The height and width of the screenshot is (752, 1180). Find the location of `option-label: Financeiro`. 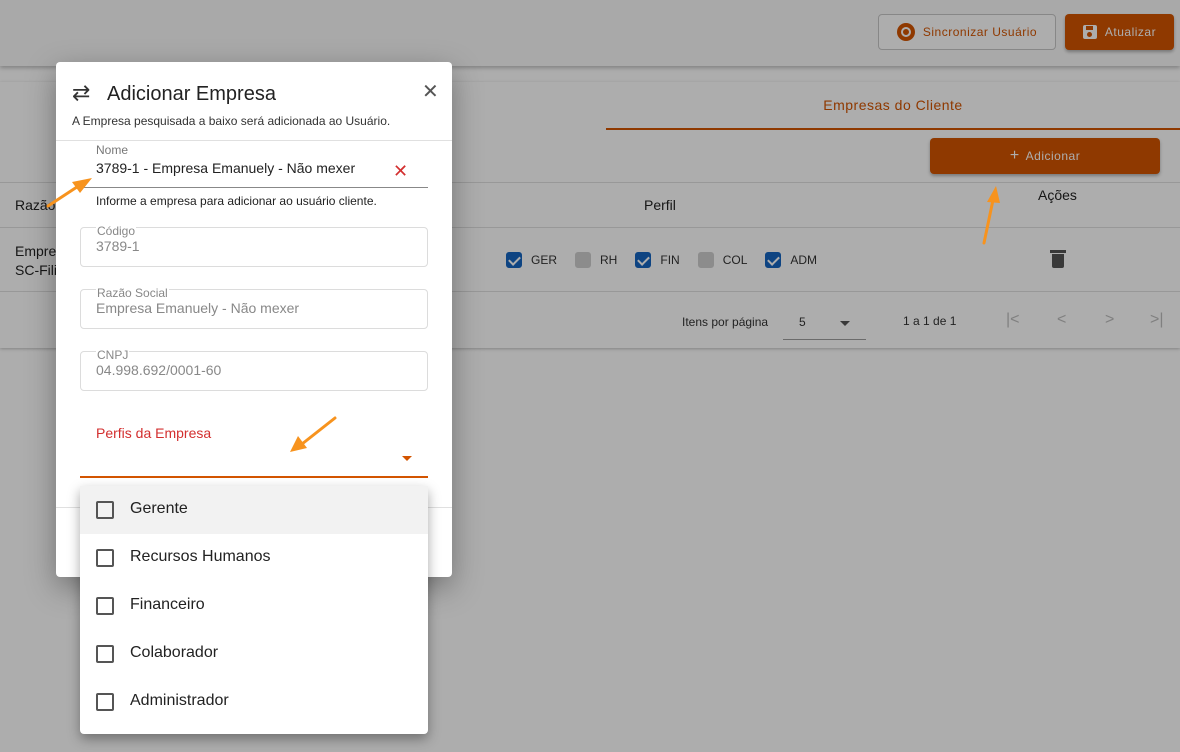

option-label: Financeiro is located at coordinates (167, 604).